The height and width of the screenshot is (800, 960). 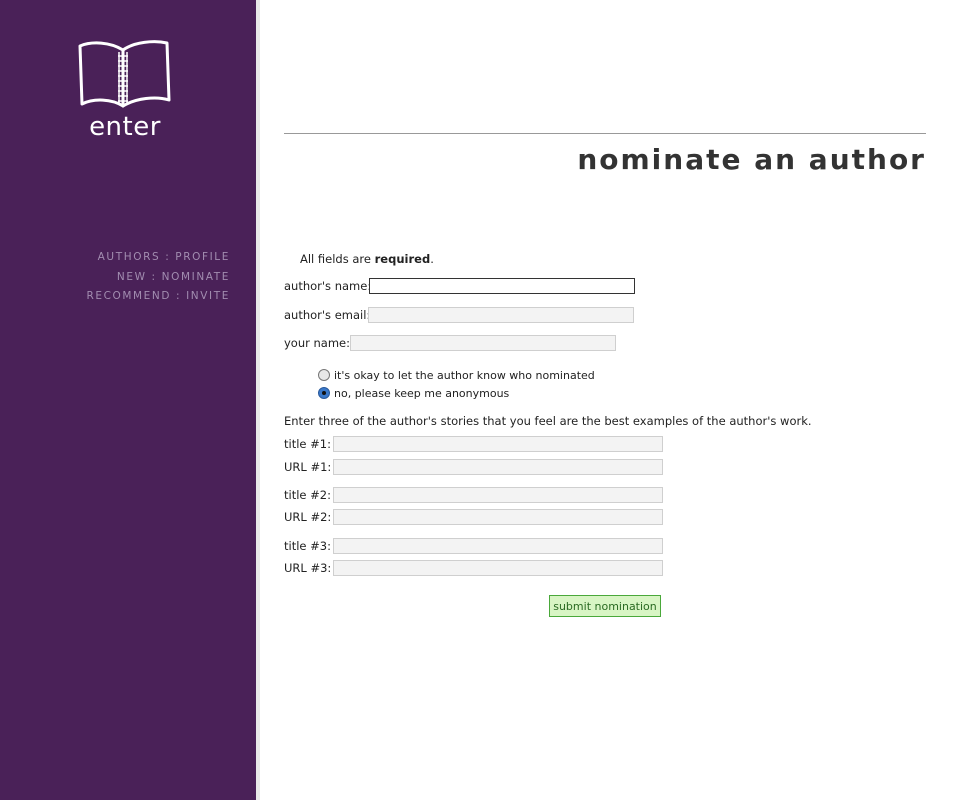 I want to click on nav-link-authors: AUTHORS, so click(x=129, y=257).